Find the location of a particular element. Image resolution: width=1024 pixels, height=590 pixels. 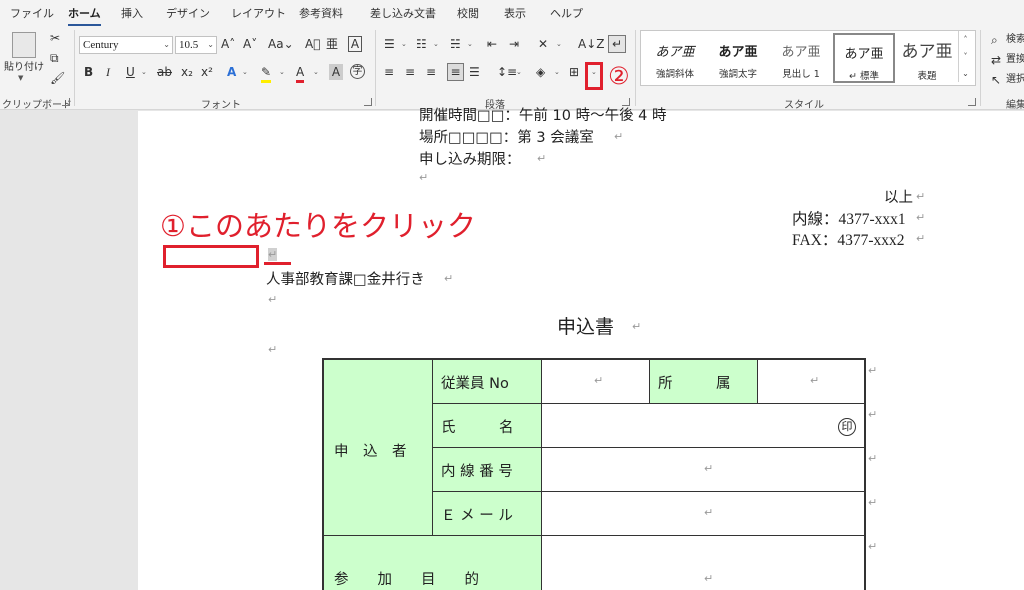

find-icon: ⌕ is located at coordinates (994, 40).